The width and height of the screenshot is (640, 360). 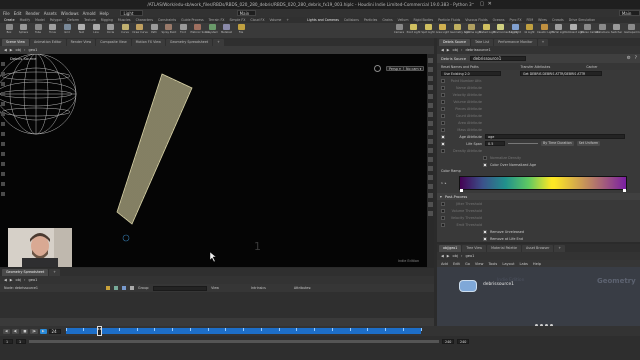 What do you see at coordinates (469, 256) in the screenshot?
I see `network-path-geo1: geo1` at bounding box center [469, 256].